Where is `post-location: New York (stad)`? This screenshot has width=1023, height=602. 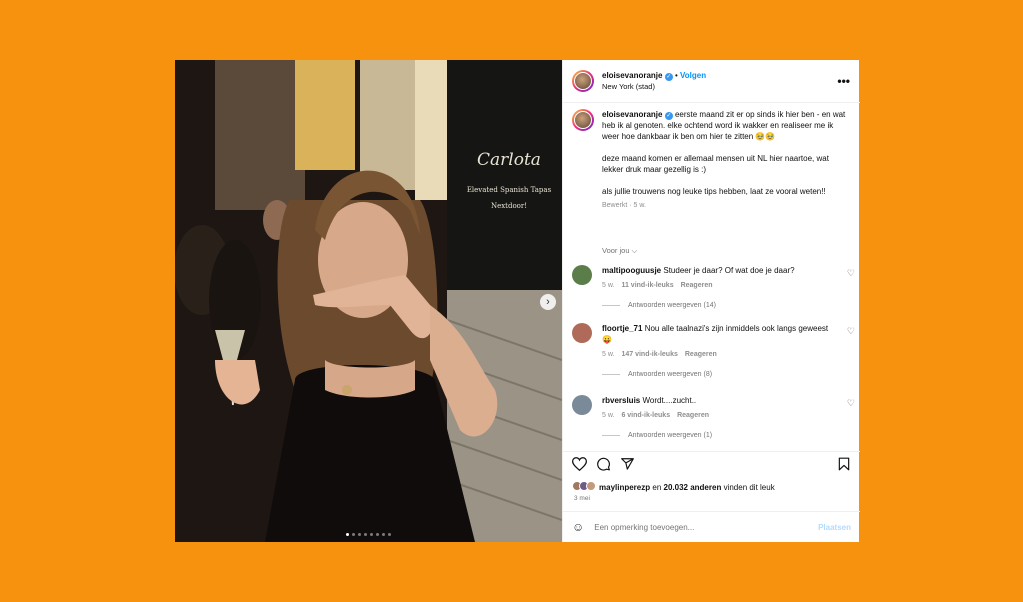 post-location: New York (stad) is located at coordinates (654, 86).